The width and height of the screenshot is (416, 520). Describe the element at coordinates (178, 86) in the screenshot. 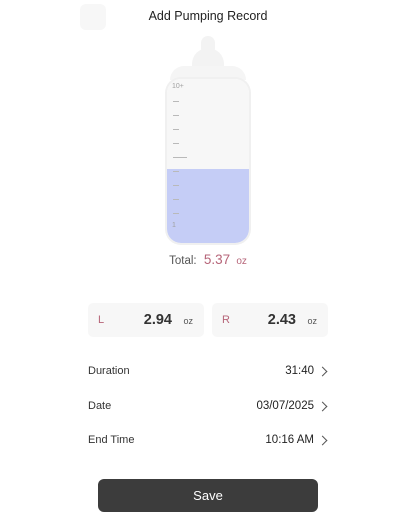

I see `bottle-max-label: 10+` at that location.